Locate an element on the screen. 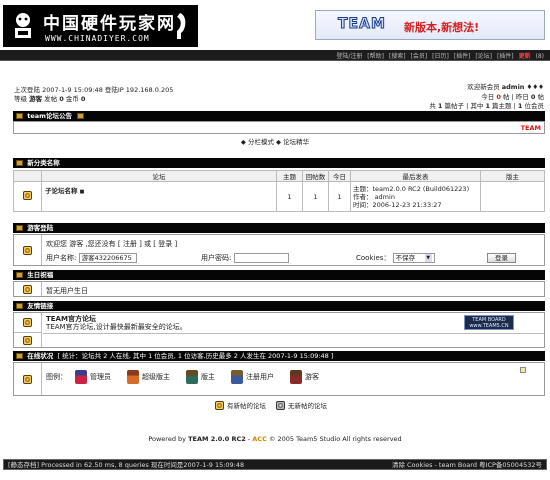  link-name: TEAM官方论坛 is located at coordinates (116, 319).